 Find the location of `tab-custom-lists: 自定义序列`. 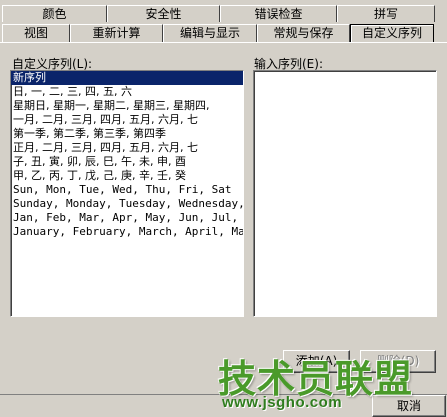

tab-custom-lists: 自定义序列 is located at coordinates (392, 33).